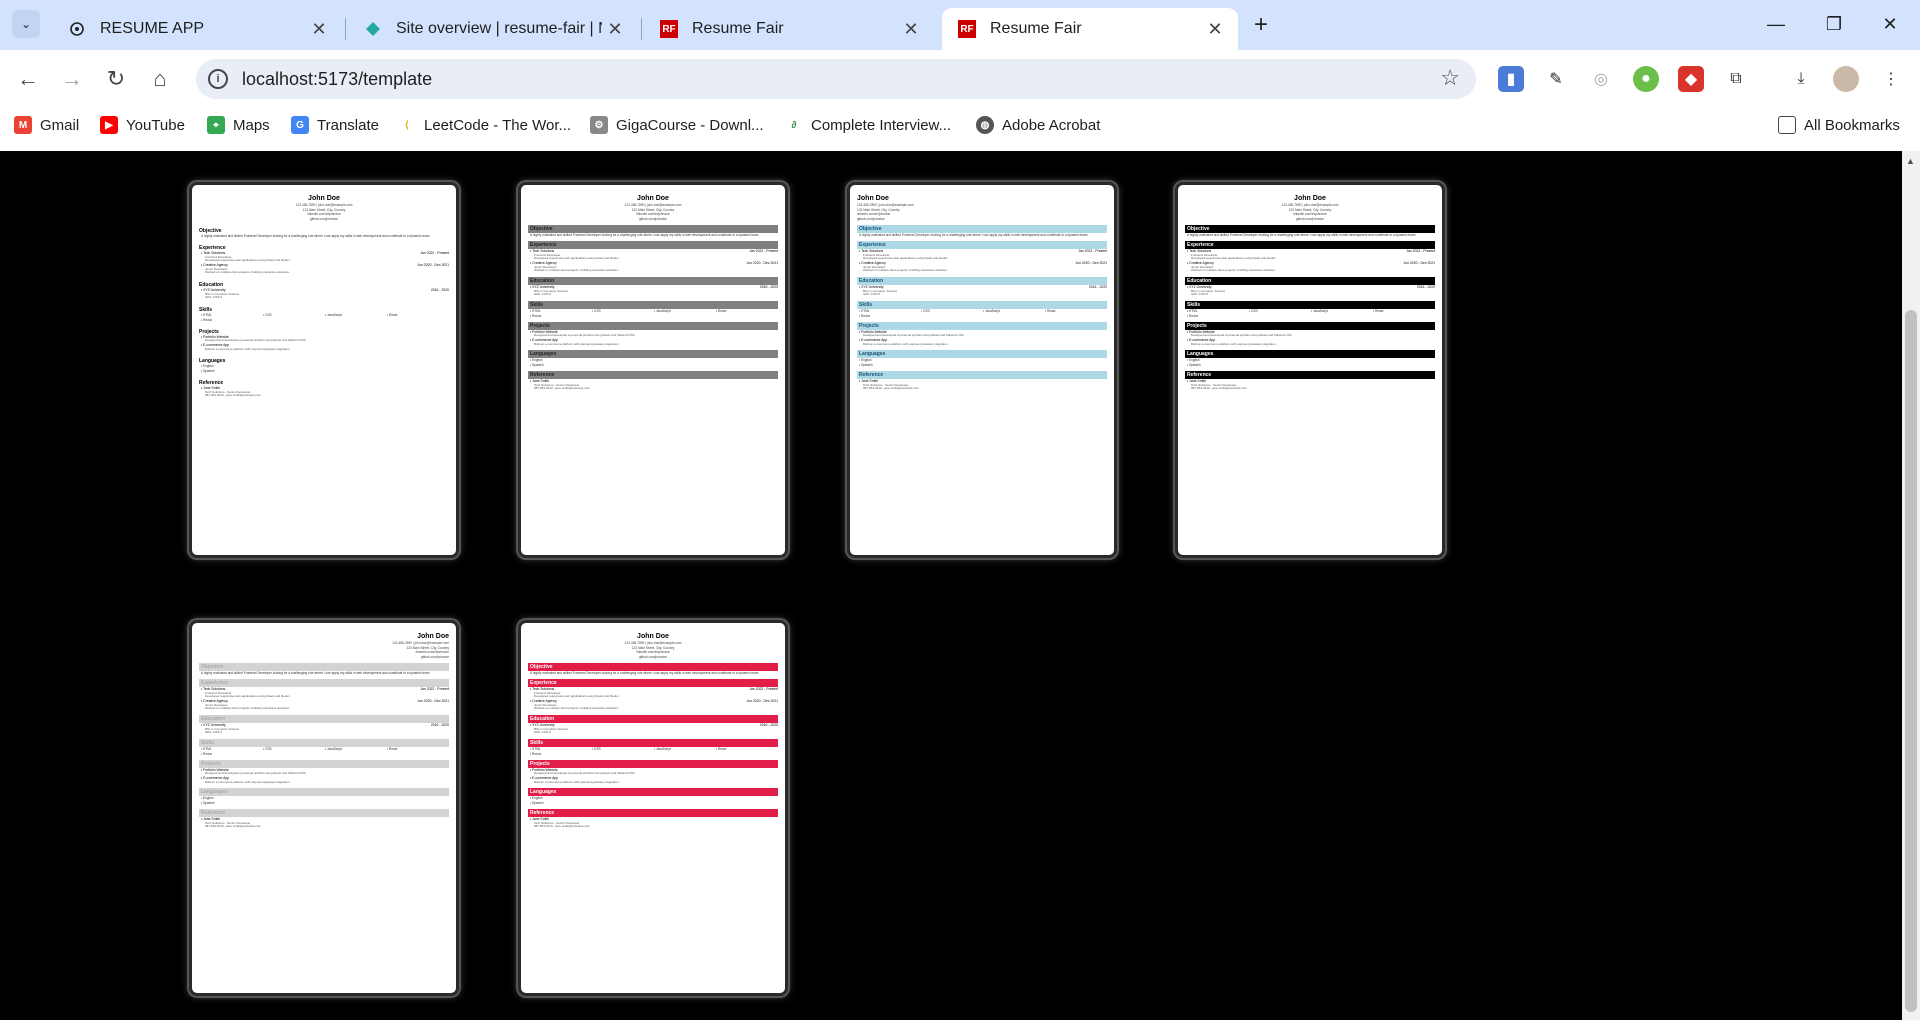 The image size is (1920, 1020). I want to click on scrollbar-thumb, so click(1911, 661).